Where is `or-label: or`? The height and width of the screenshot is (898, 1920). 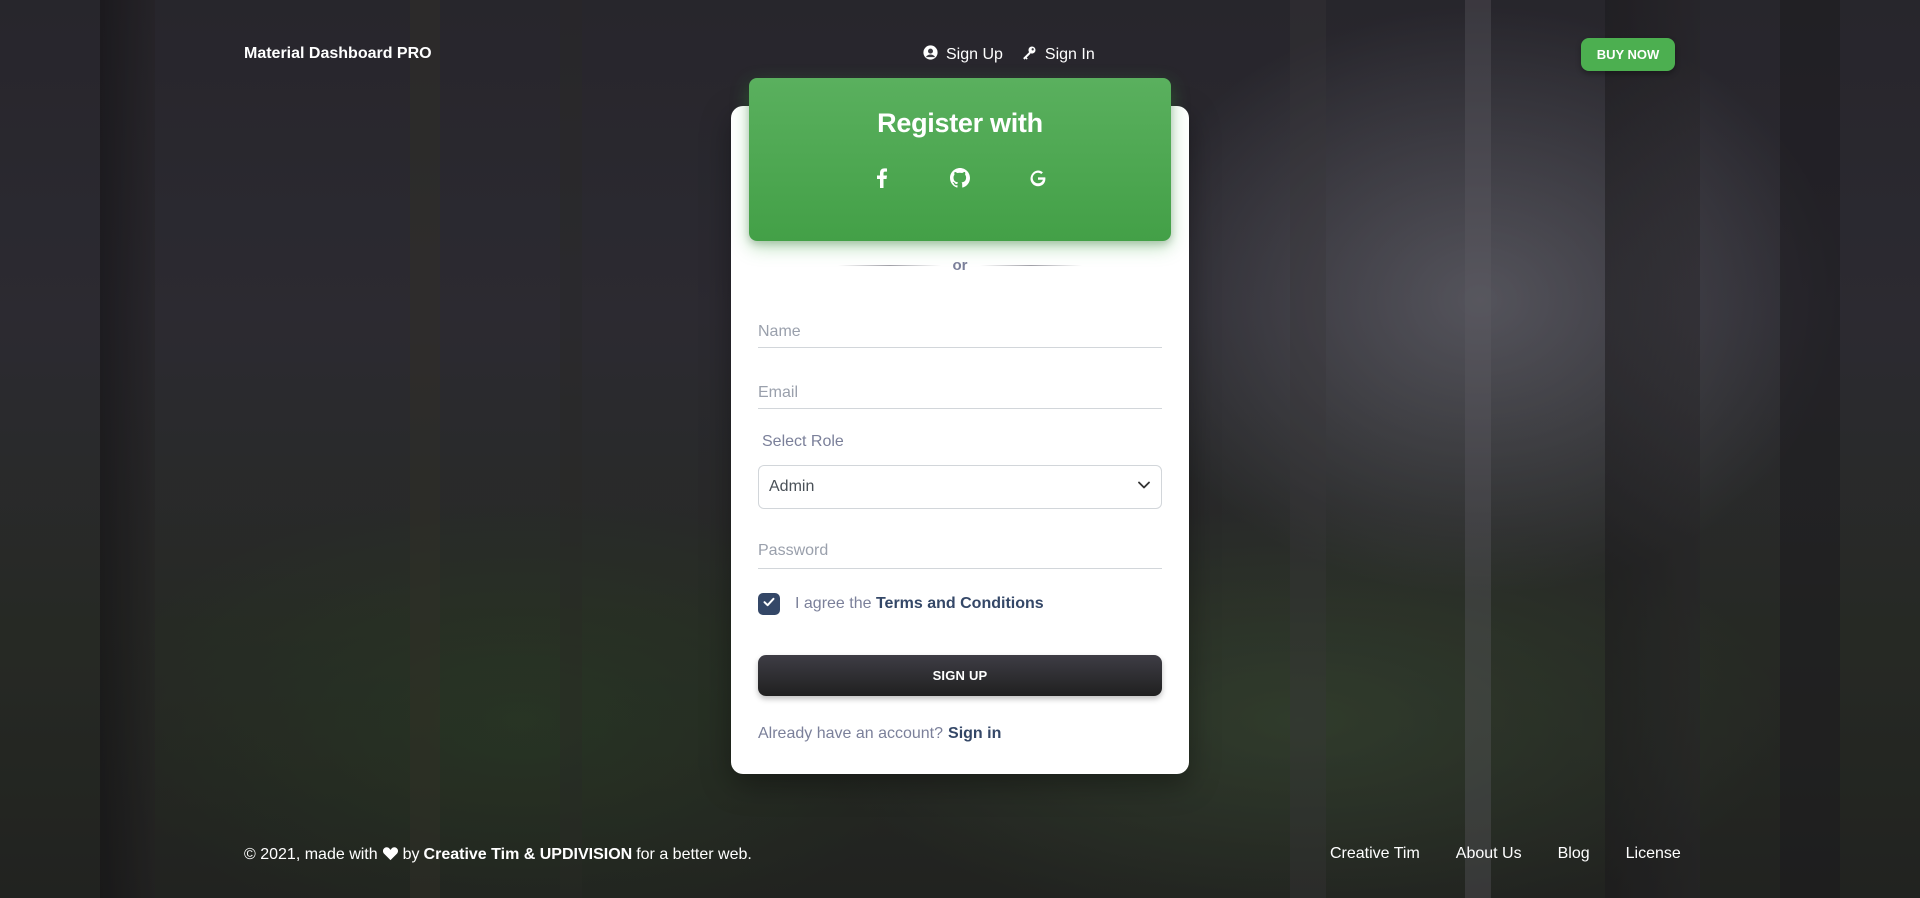 or-label: or is located at coordinates (960, 265).